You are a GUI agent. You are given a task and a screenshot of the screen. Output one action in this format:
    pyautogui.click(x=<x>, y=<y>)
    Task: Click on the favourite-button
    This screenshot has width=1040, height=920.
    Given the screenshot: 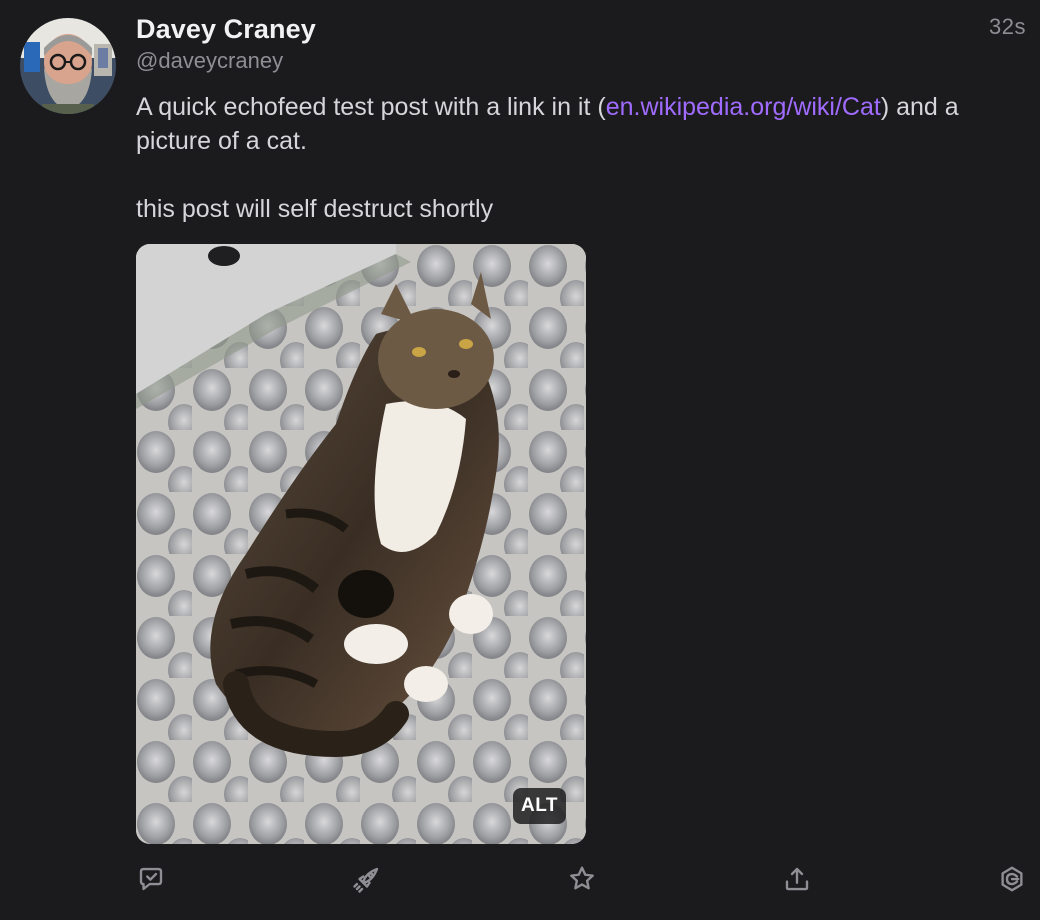 What is the action you would take?
    pyautogui.click(x=582, y=879)
    